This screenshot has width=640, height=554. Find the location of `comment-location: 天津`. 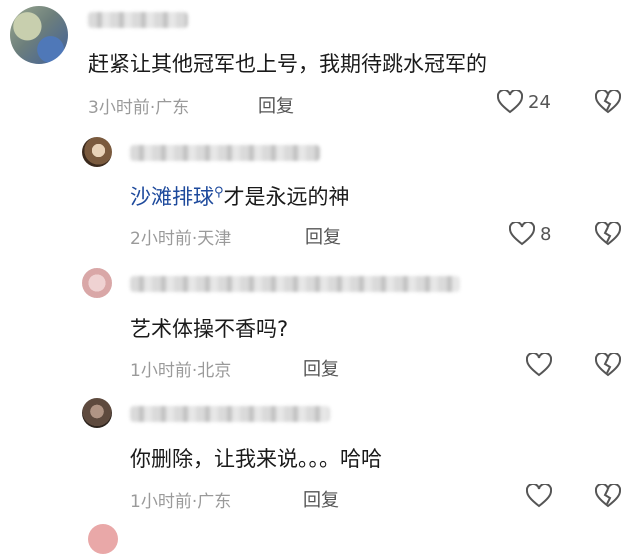

comment-location: 天津 is located at coordinates (214, 239).